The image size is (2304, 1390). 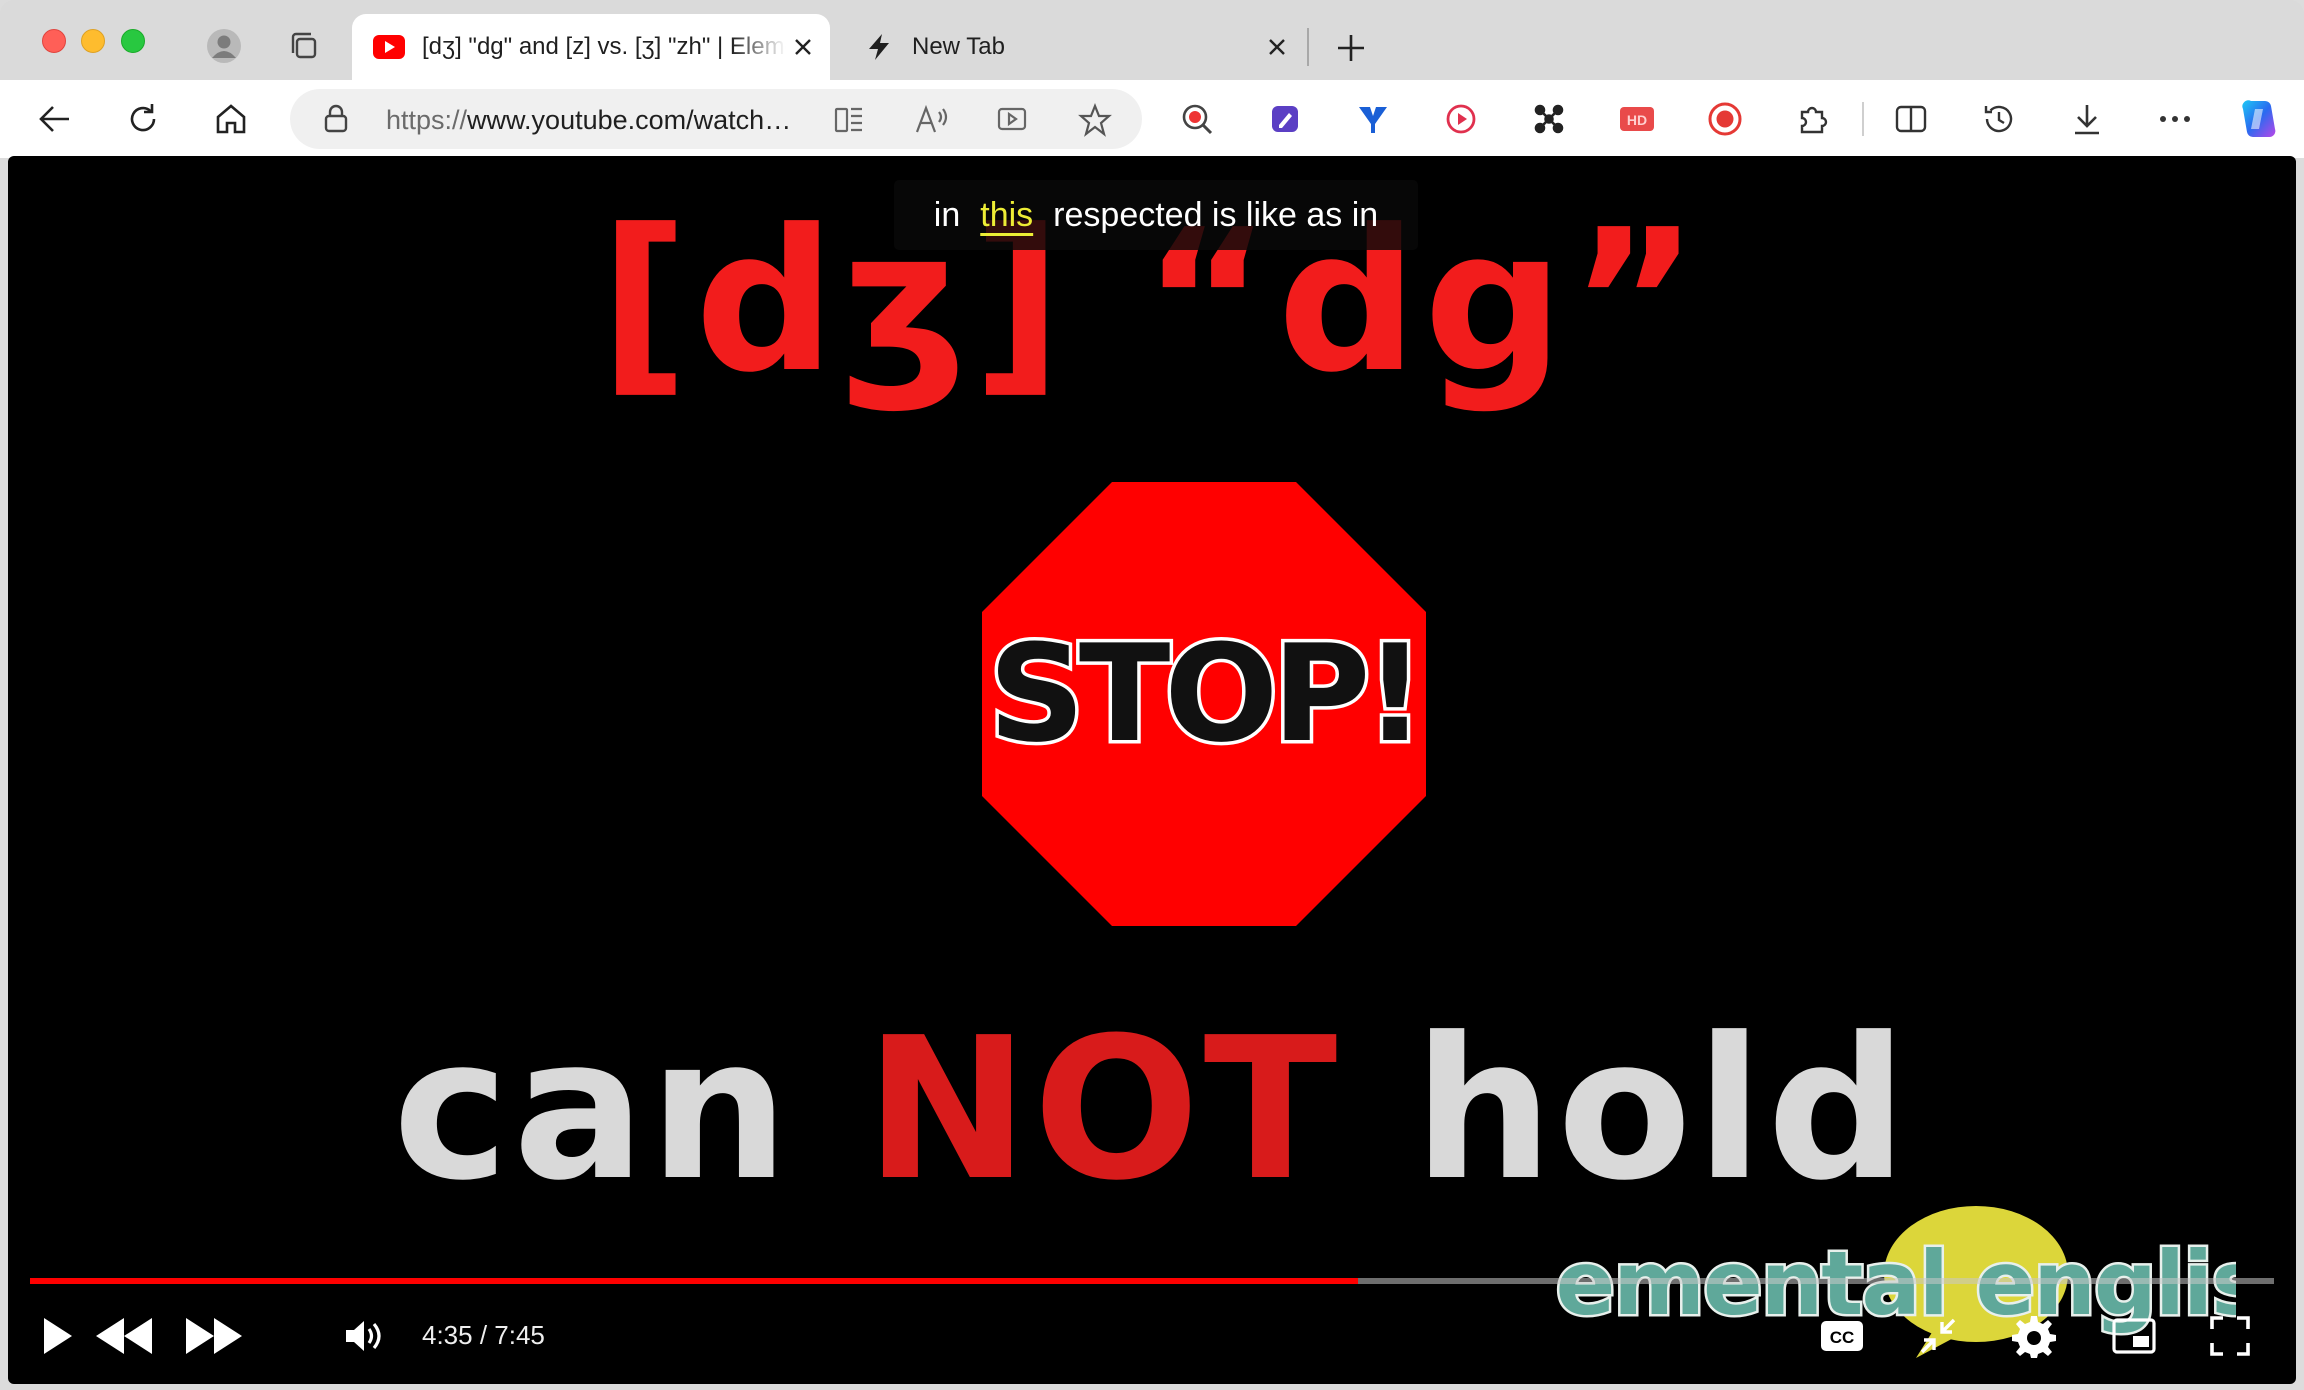 I want to click on read-aloud-icon, so click(x=931, y=120).